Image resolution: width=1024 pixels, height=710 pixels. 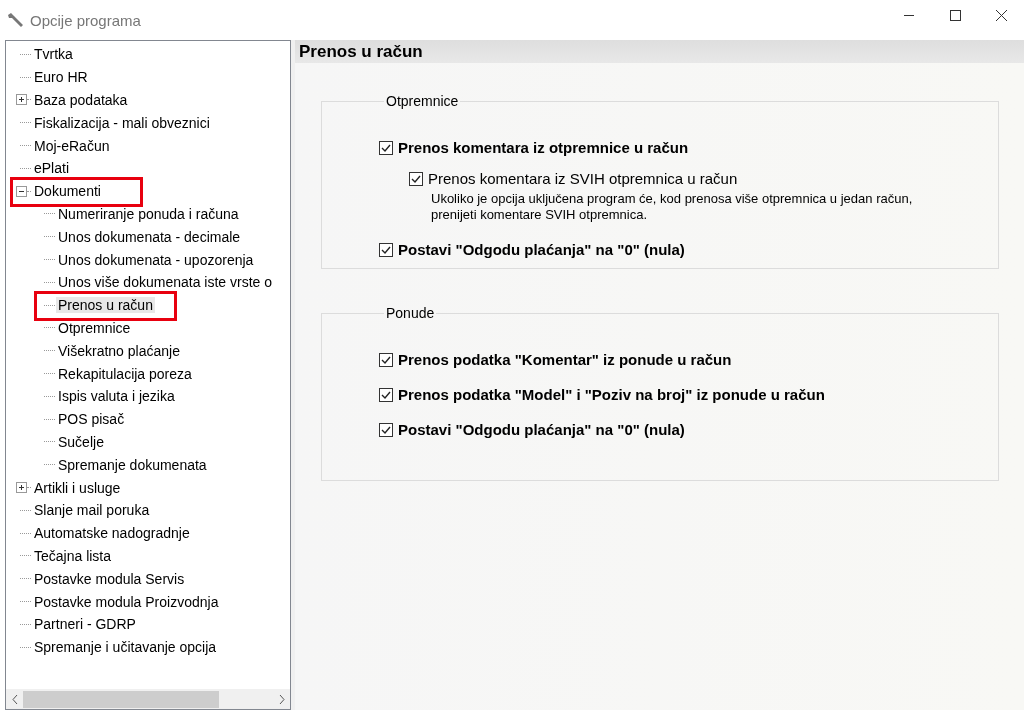 What do you see at coordinates (109, 578) in the screenshot?
I see `tree-item: Postavke modula Servis` at bounding box center [109, 578].